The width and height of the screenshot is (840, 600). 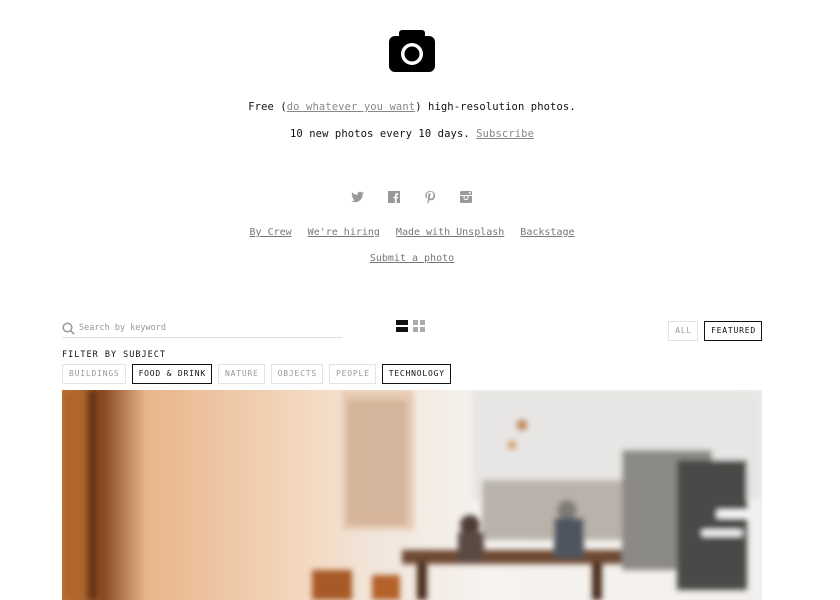 What do you see at coordinates (171, 374) in the screenshot?
I see `filter-food-drink: FOOD & DRINK` at bounding box center [171, 374].